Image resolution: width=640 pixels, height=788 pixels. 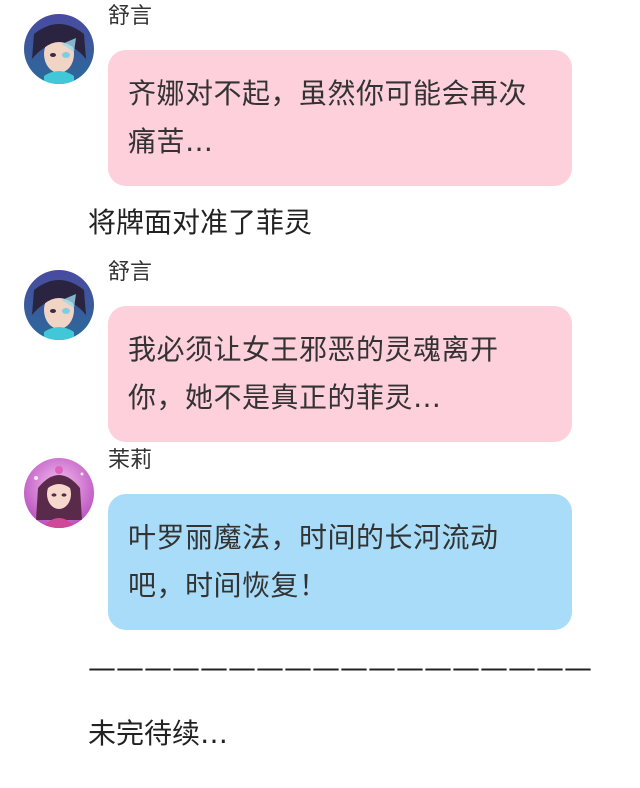 What do you see at coordinates (59, 493) in the screenshot?
I see `moli-avatar-icon` at bounding box center [59, 493].